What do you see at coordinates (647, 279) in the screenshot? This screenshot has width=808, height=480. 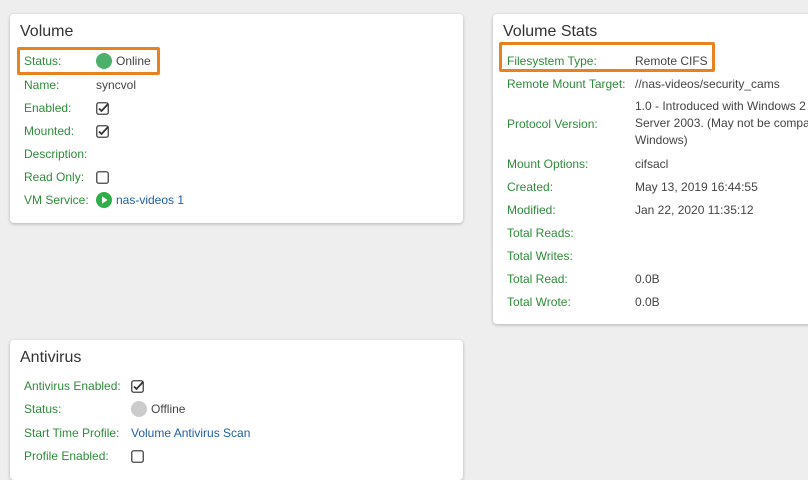 I see `stats-total-read-value: 0.0B` at bounding box center [647, 279].